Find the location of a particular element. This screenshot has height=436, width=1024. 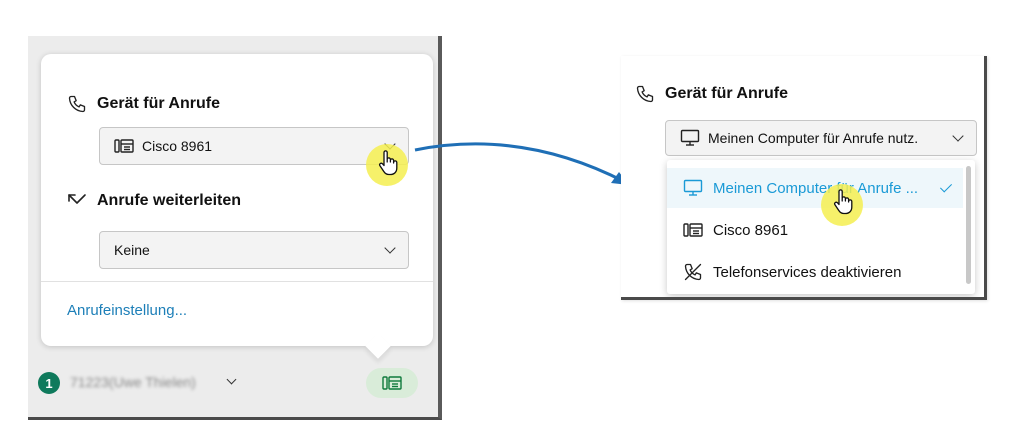

popover-caret is located at coordinates (378, 346).